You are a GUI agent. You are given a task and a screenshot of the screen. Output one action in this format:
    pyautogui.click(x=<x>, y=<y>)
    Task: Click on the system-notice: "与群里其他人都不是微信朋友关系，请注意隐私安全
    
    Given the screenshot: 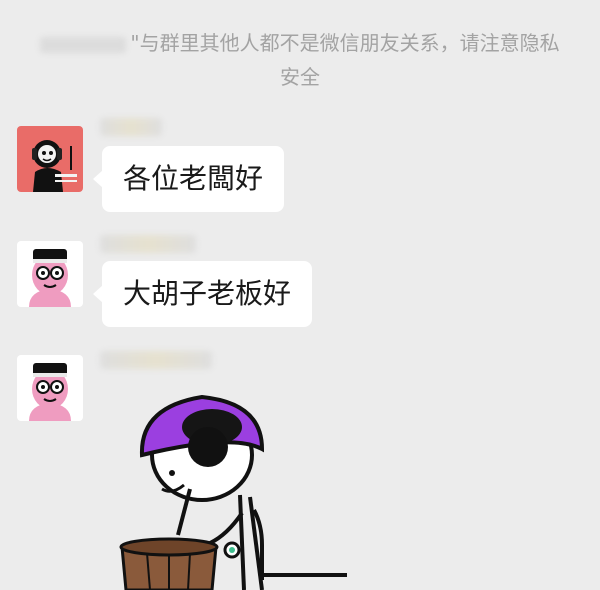 What is the action you would take?
    pyautogui.click(x=300, y=60)
    